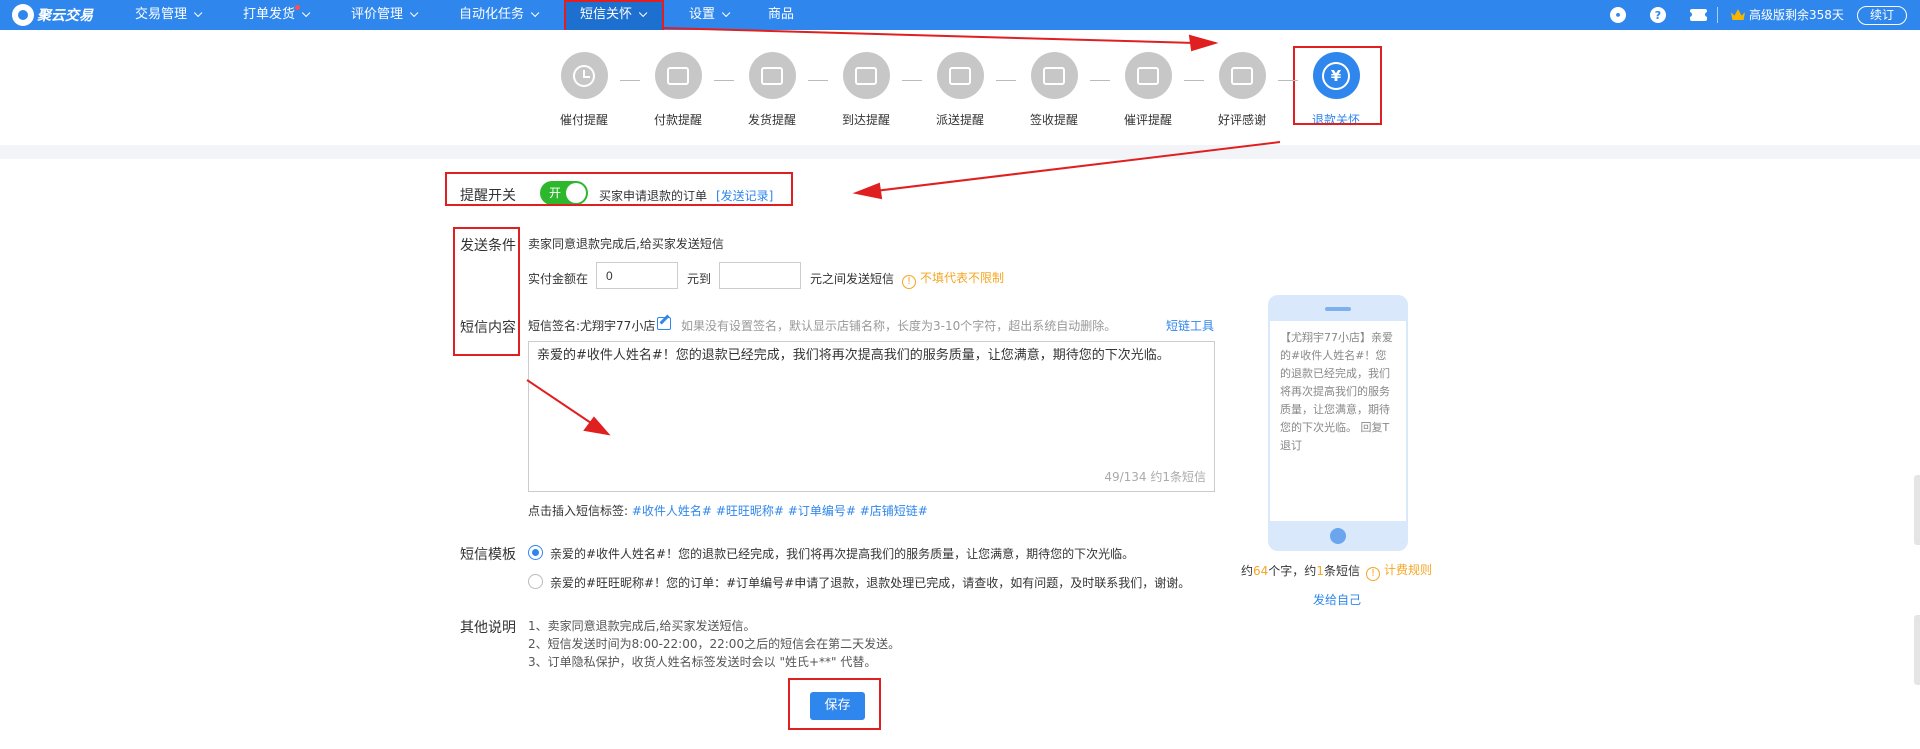  What do you see at coordinates (1882, 15) in the screenshot?
I see `renew-button: 续订` at bounding box center [1882, 15].